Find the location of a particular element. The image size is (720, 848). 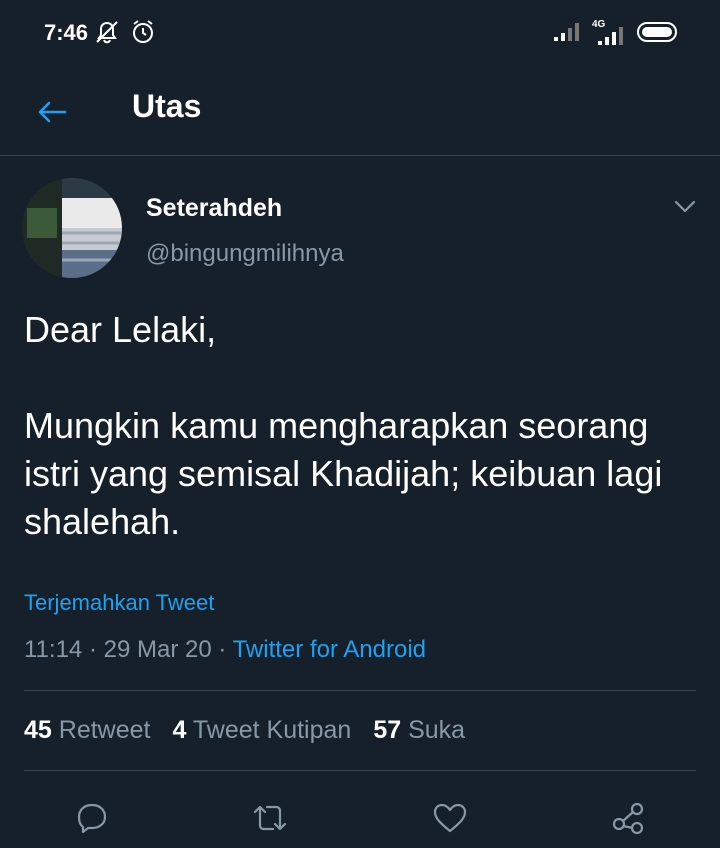

avatar is located at coordinates (72, 228).